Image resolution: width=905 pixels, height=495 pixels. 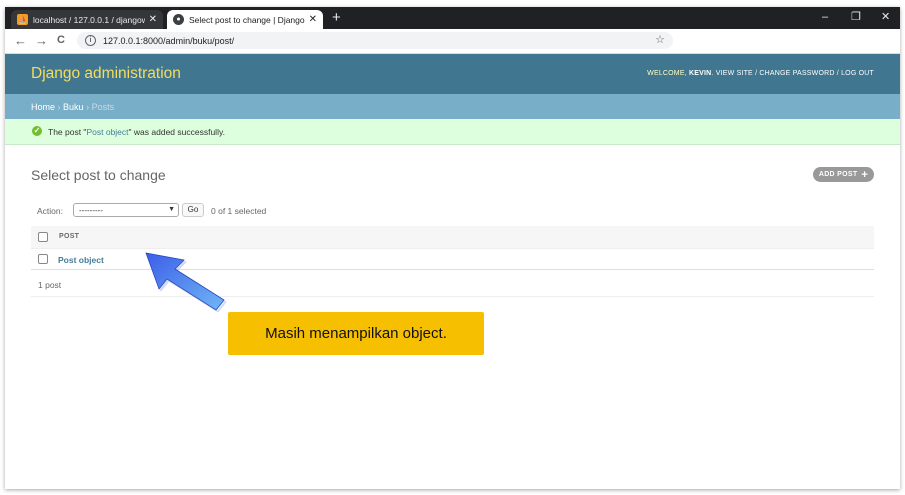 What do you see at coordinates (857, 73) in the screenshot?
I see `log-out-link: LOG OUT` at bounding box center [857, 73].